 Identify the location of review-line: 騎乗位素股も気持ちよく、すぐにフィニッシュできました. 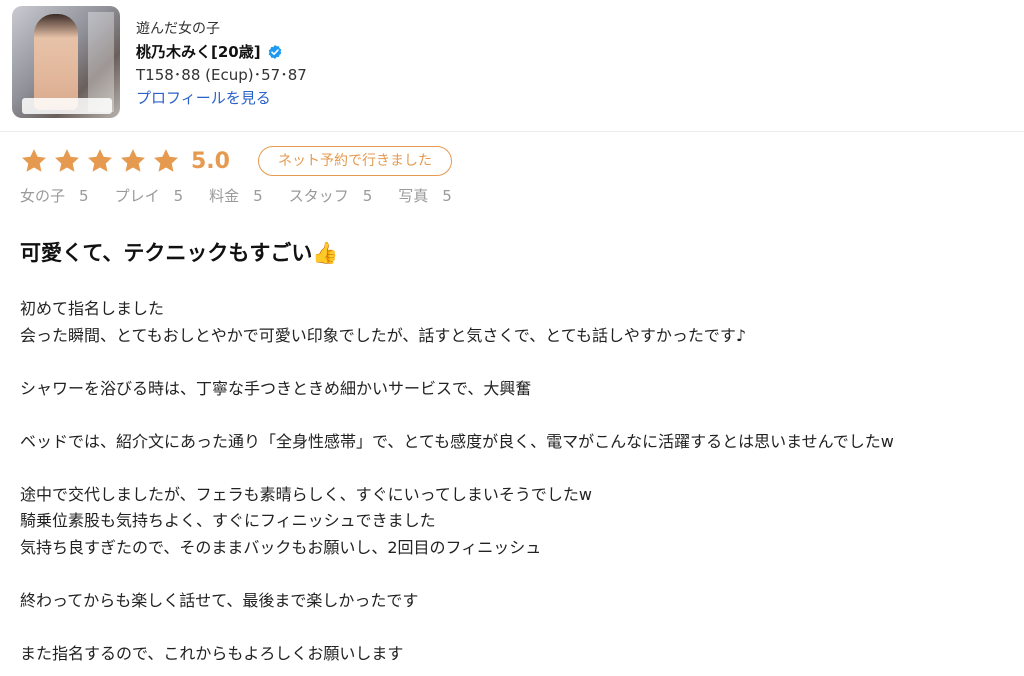
(228, 520).